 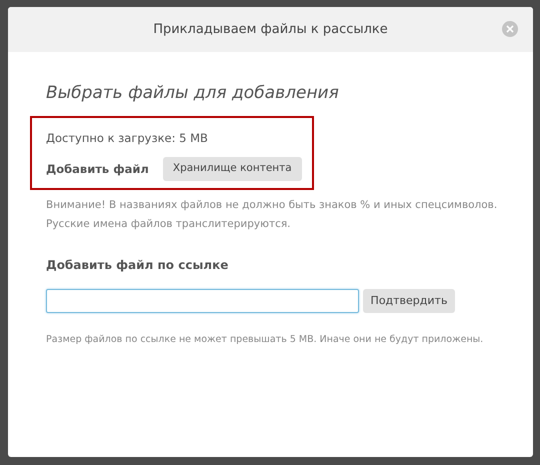 I want to click on confirm-button: Подтвердить, so click(x=409, y=301).